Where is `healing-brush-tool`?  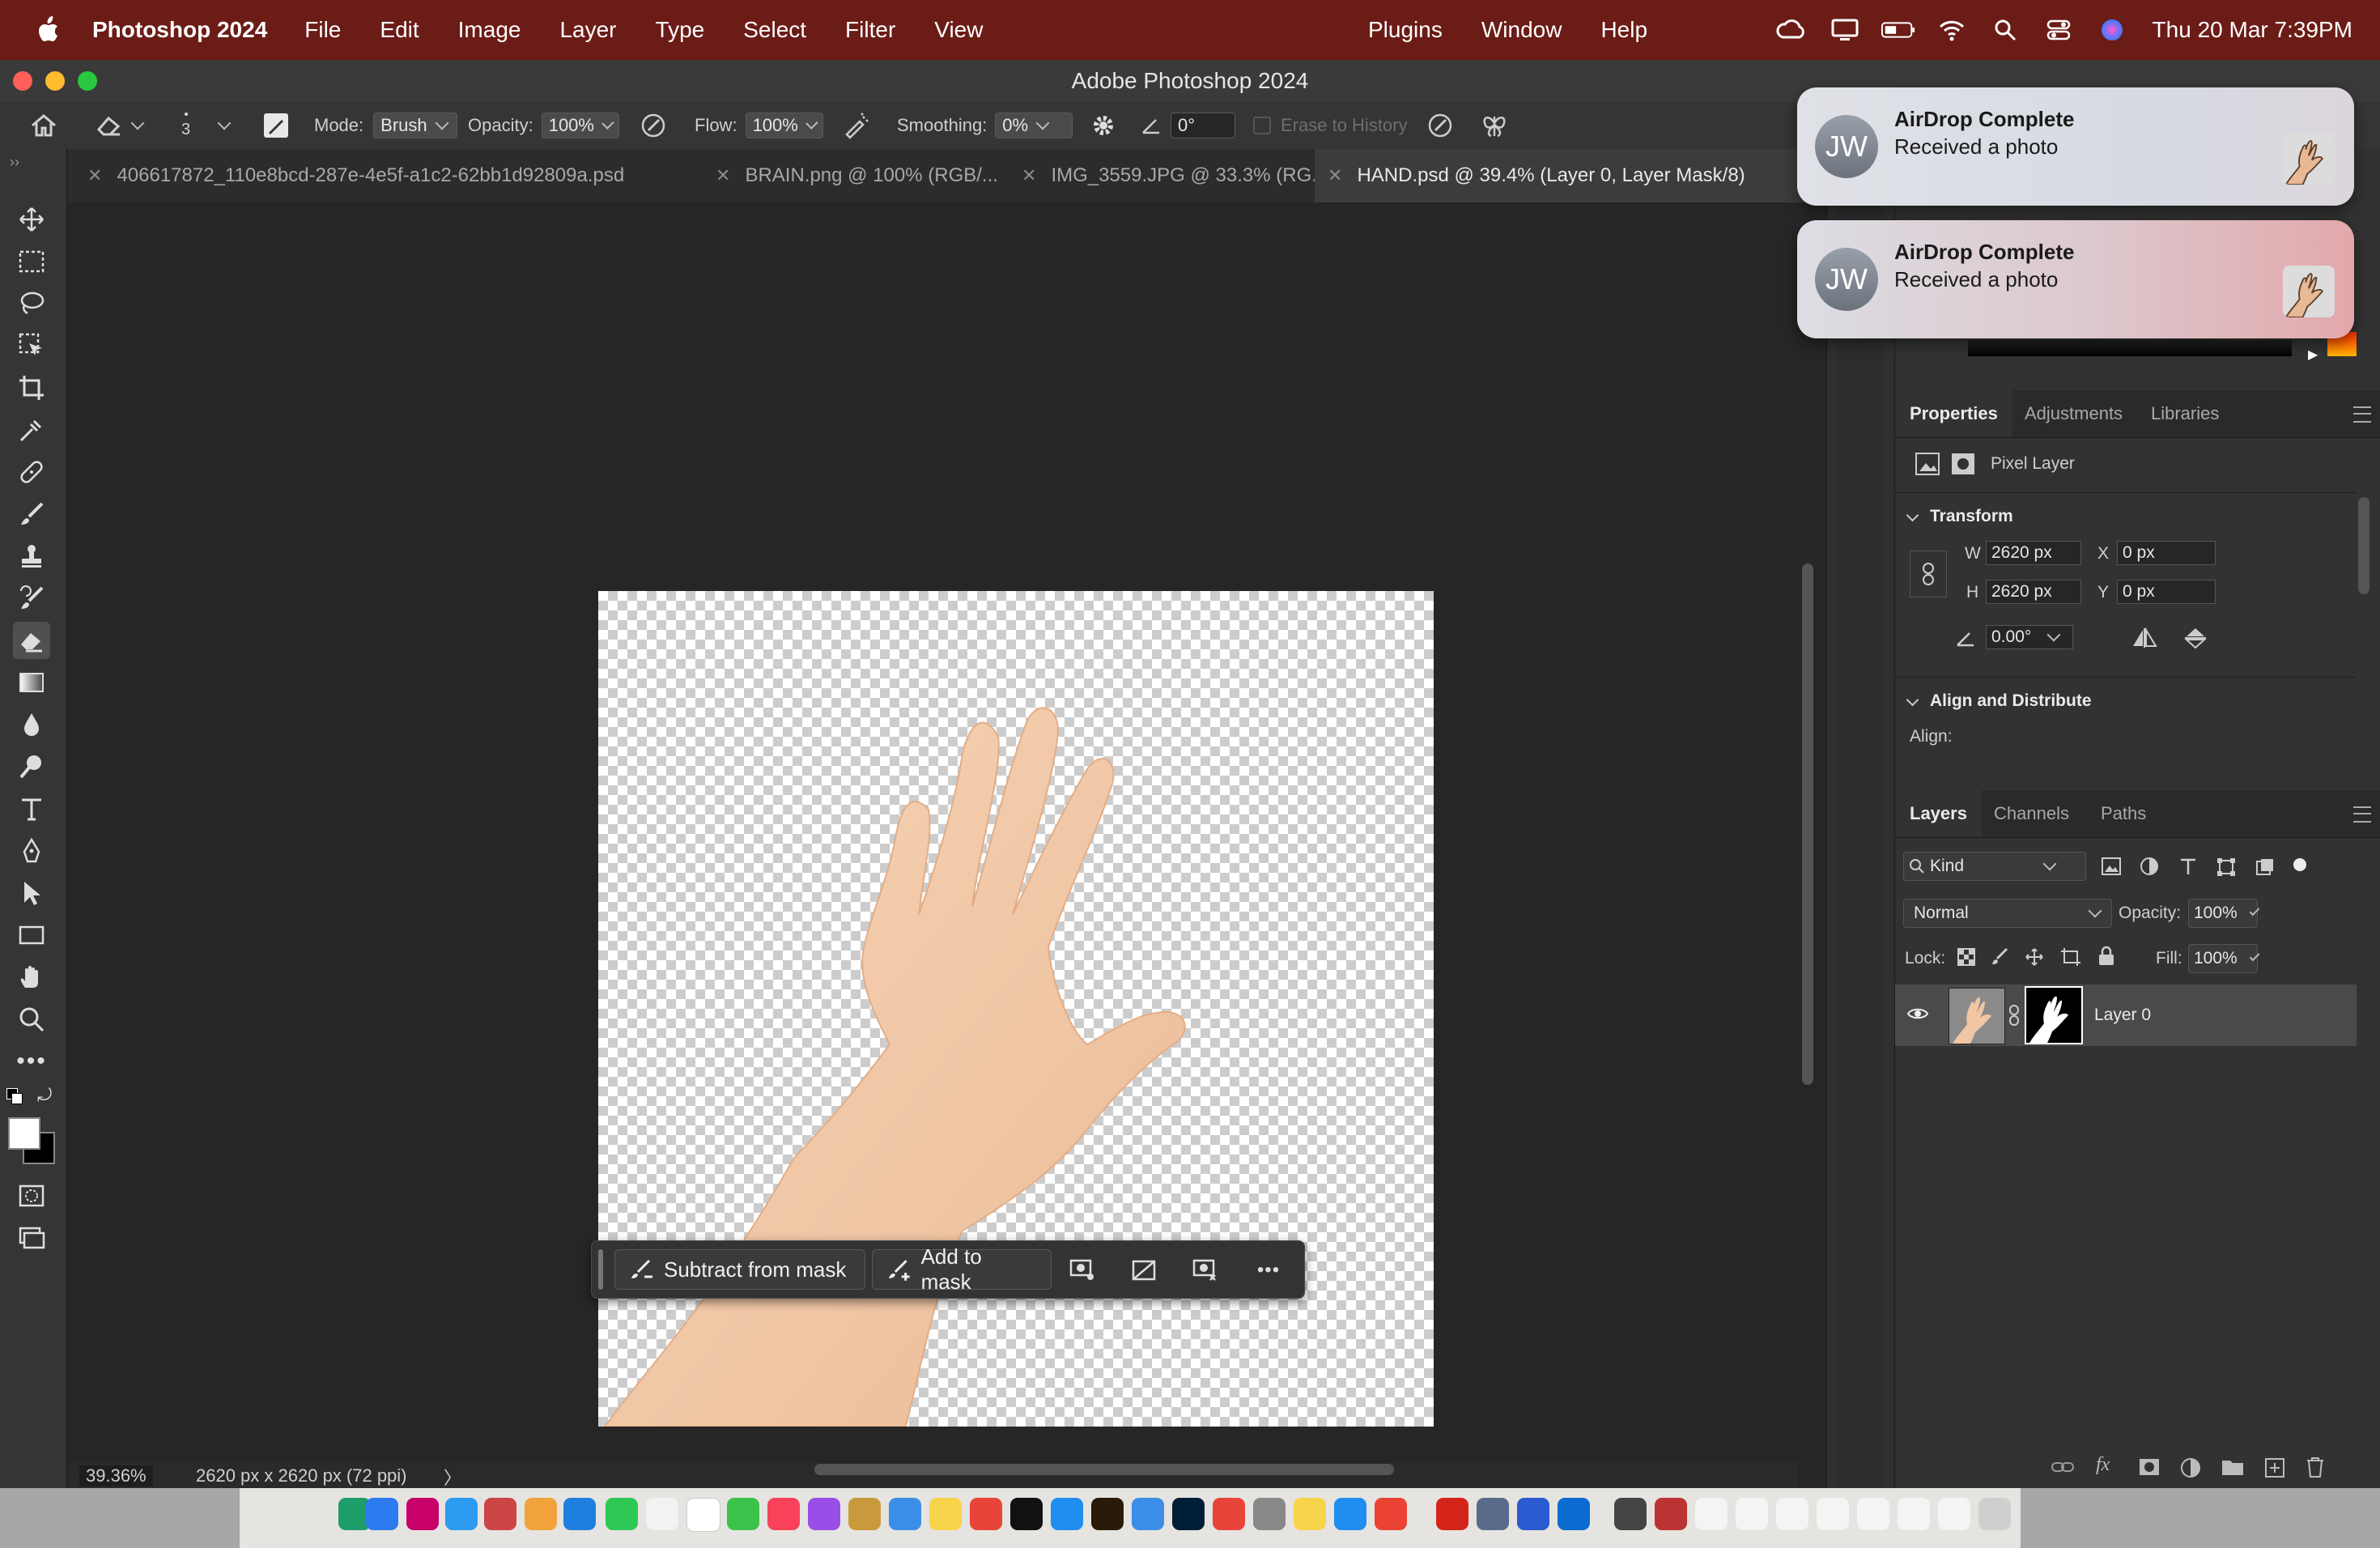
healing-brush-tool is located at coordinates (32, 472).